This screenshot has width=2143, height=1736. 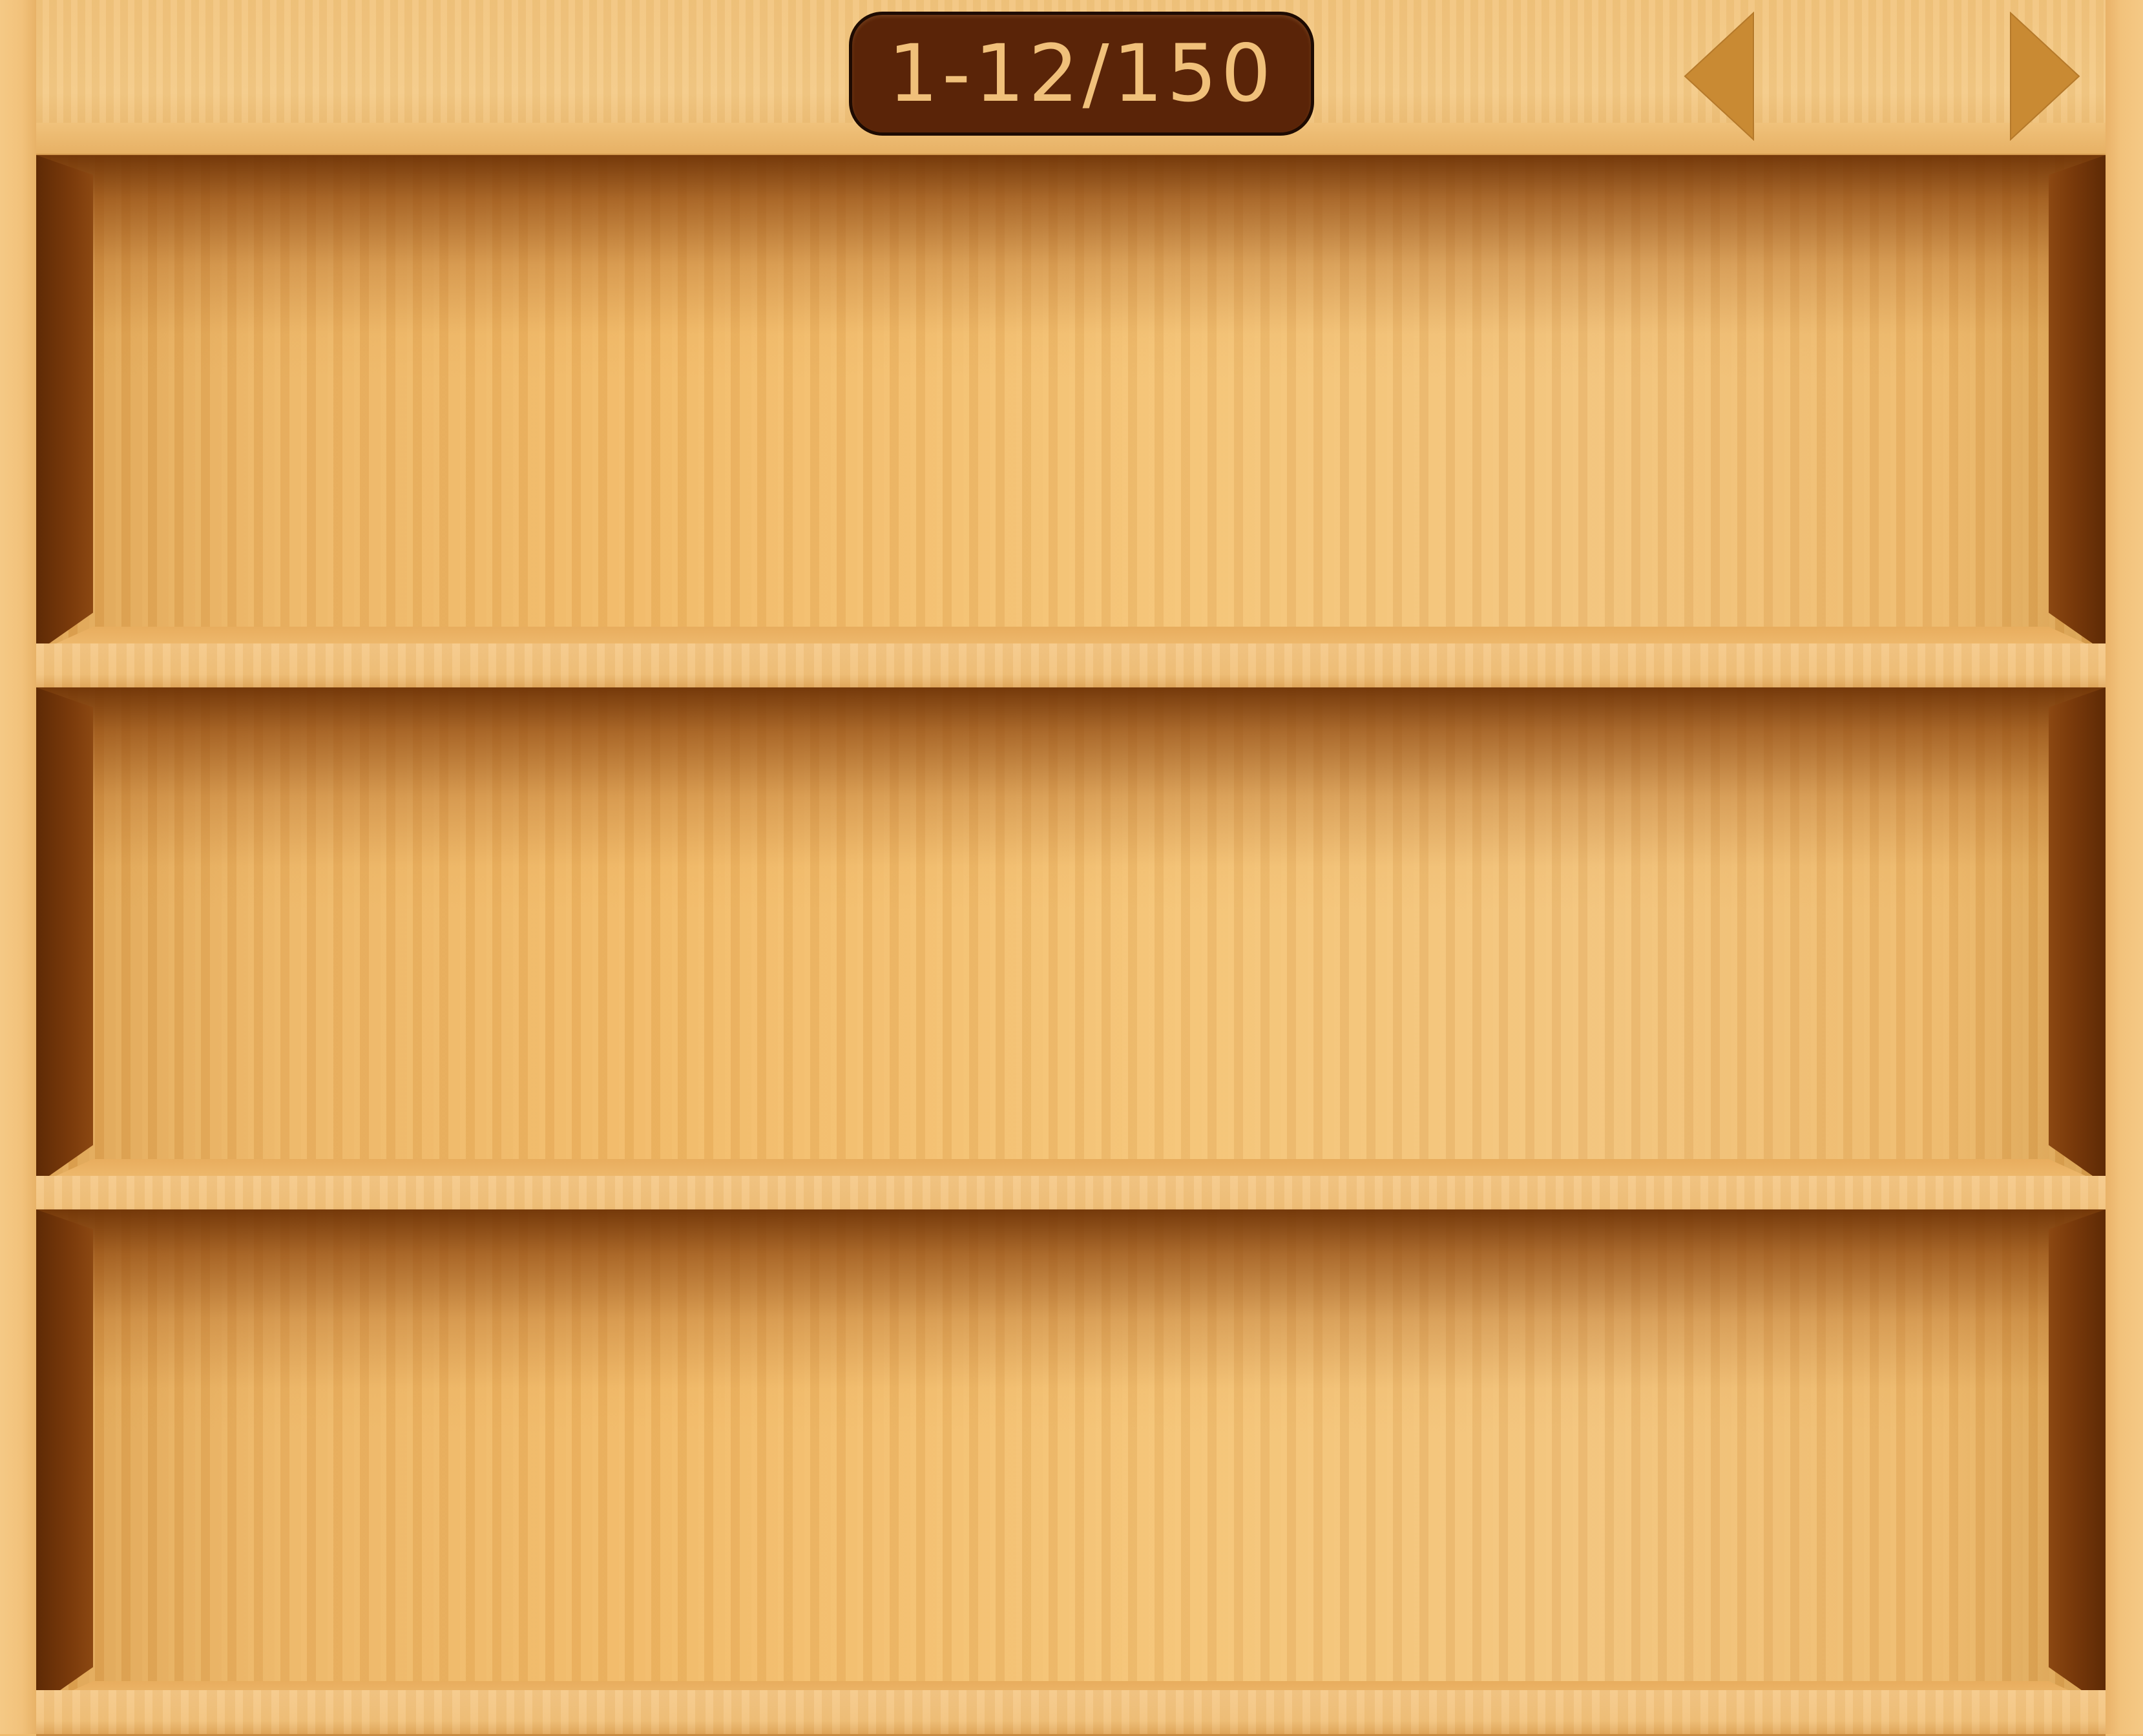 I want to click on page-counter-badge: 1-12/150, so click(x=1081, y=74).